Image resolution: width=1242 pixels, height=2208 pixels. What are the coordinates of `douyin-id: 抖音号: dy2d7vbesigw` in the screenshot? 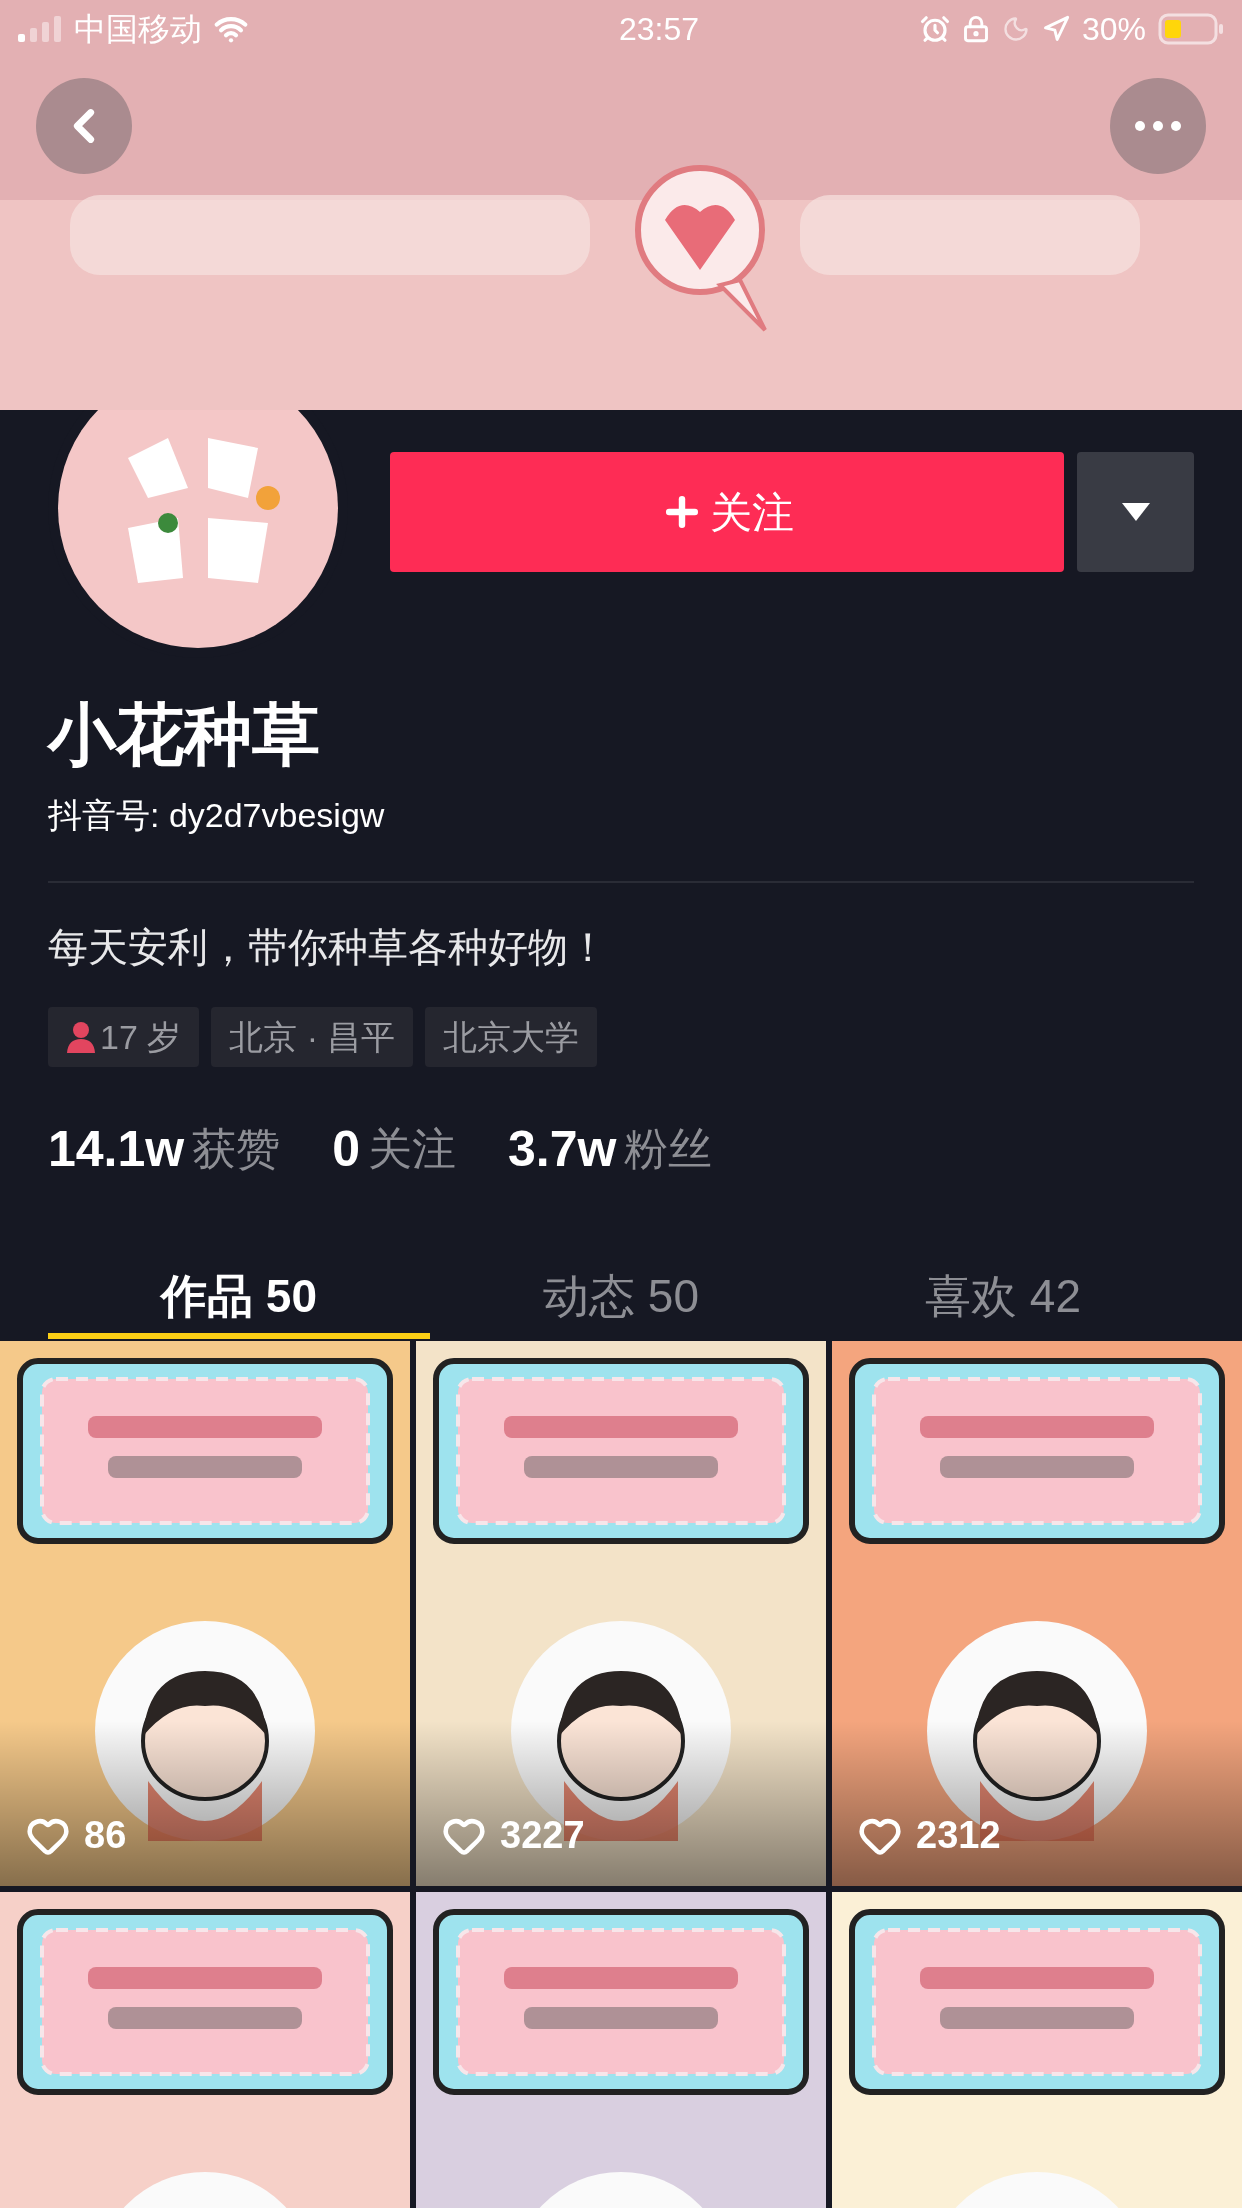 It's located at (217, 815).